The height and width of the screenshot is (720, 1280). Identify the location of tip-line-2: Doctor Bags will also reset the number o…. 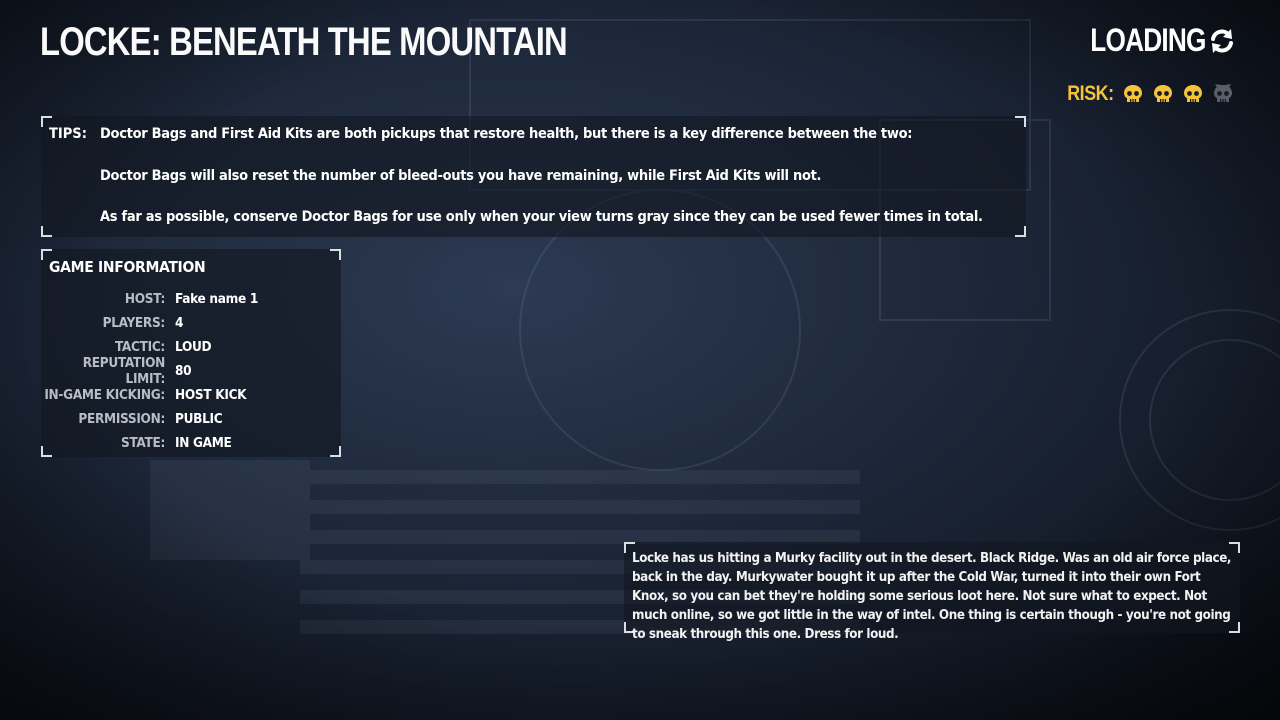
(461, 176).